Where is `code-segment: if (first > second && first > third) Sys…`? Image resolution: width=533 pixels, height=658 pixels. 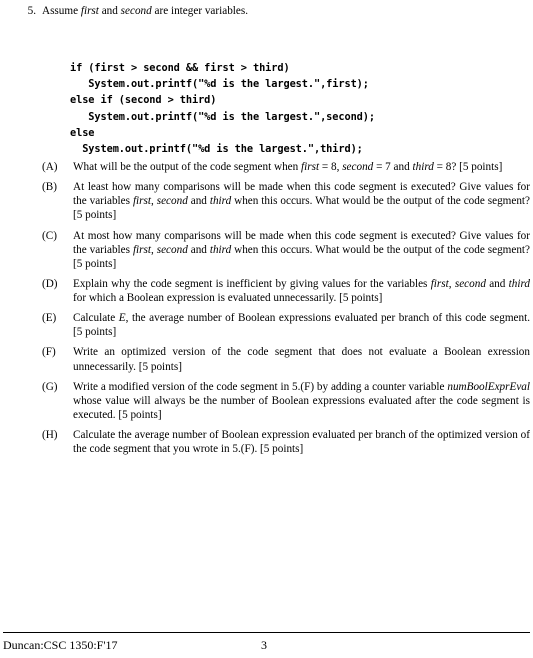
code-segment: if (first > second && first > third) Sys… is located at coordinates (222, 108).